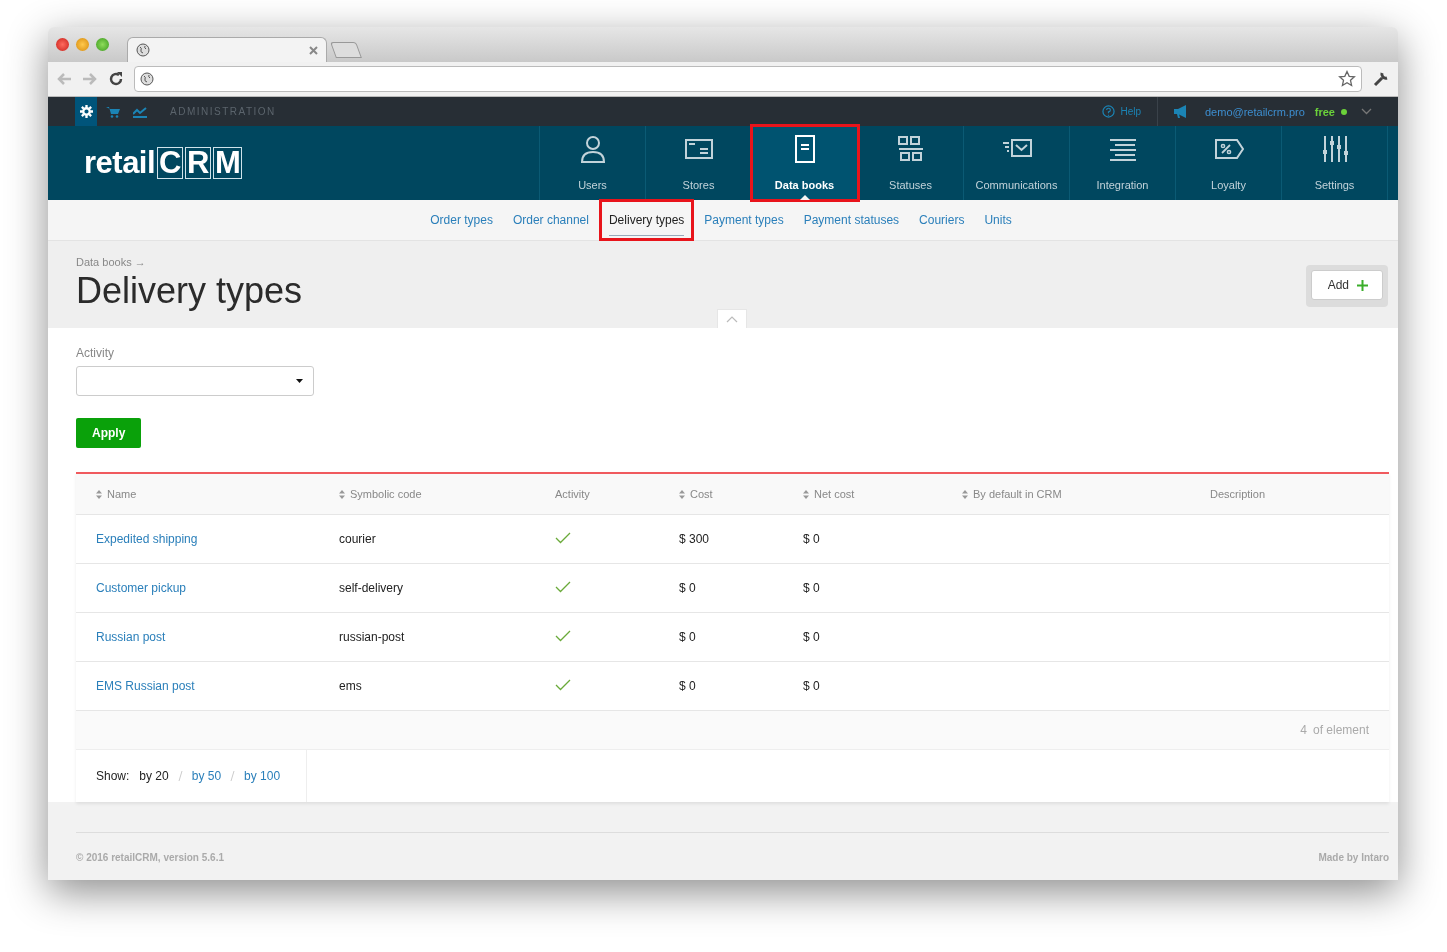 This screenshot has width=1447, height=952. Describe the element at coordinates (805, 163) in the screenshot. I see `nav-item: Data books` at that location.